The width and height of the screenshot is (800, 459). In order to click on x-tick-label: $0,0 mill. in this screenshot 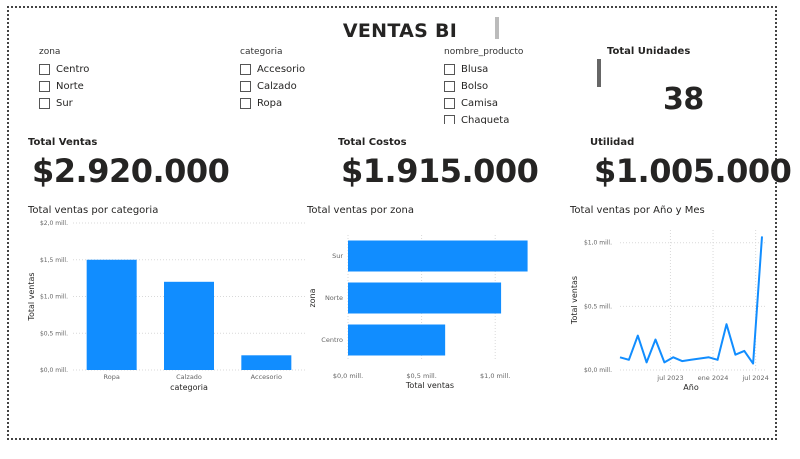, I will do `click(348, 376)`.